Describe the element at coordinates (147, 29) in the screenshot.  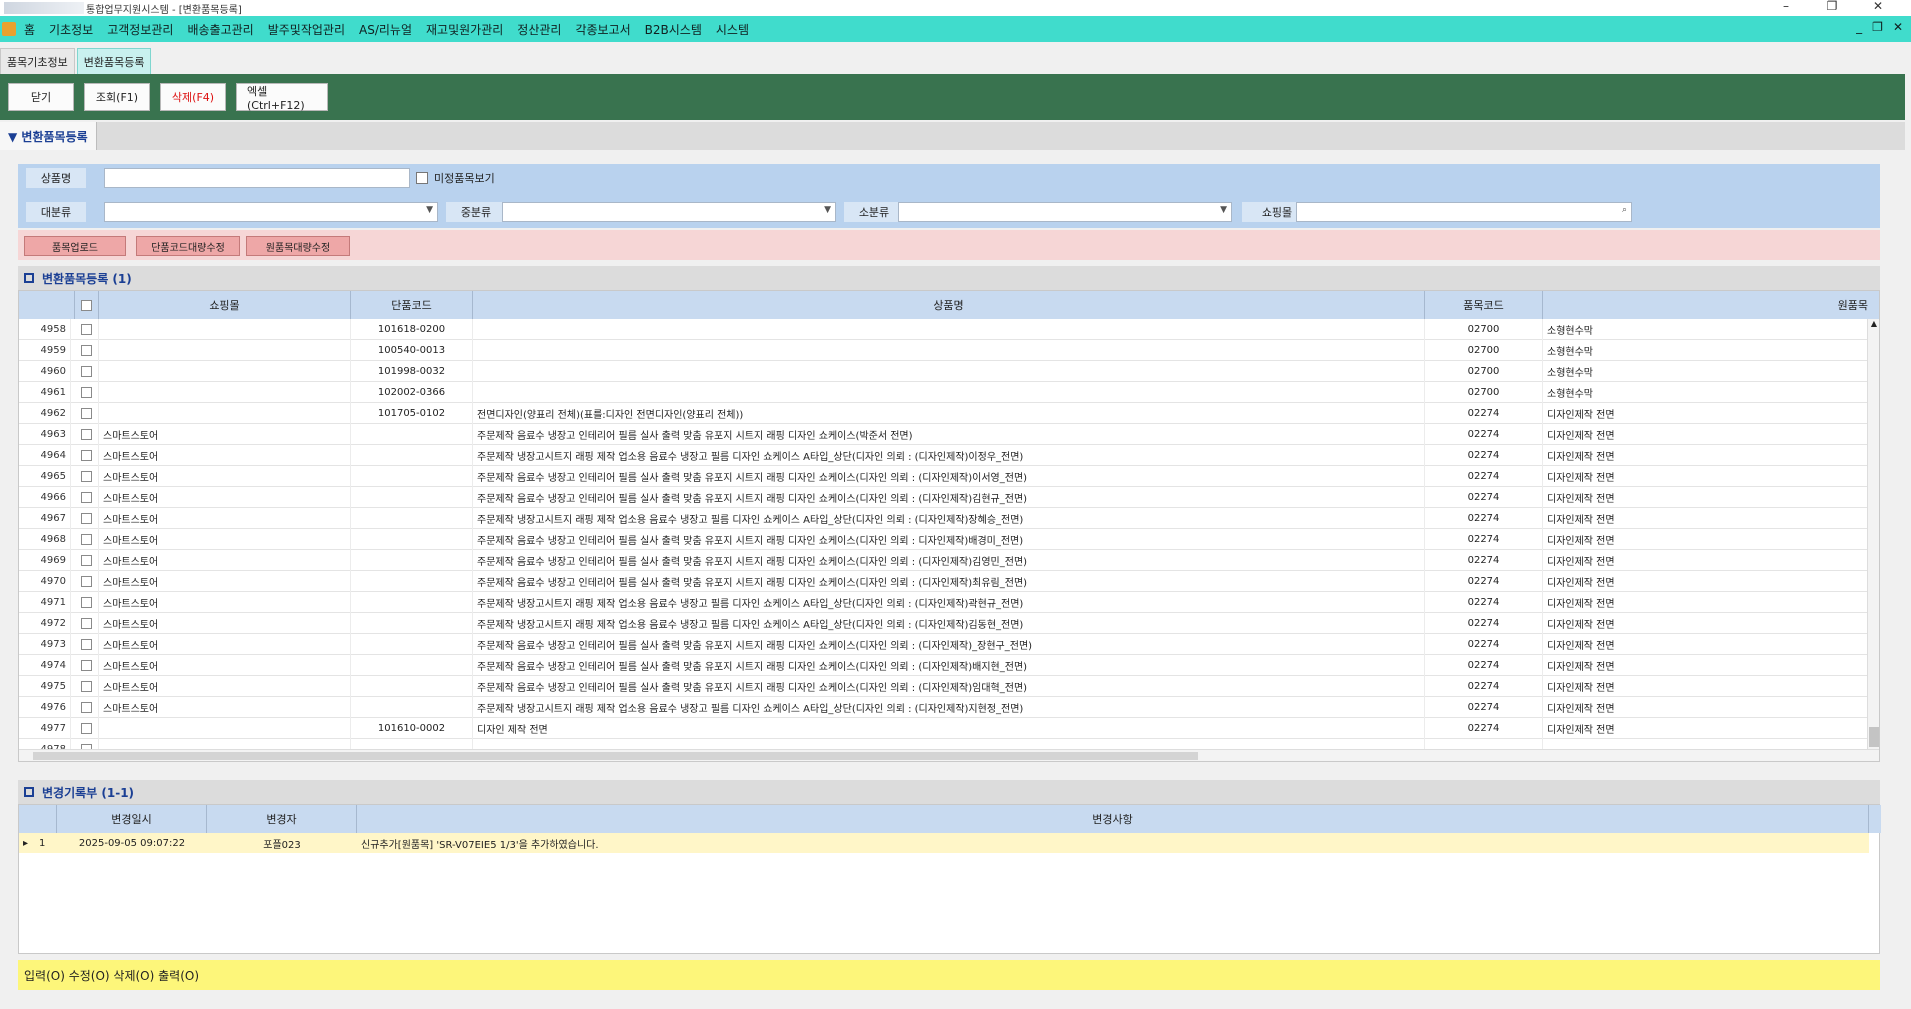
I see `menu-customer: 고객정보관리` at that location.